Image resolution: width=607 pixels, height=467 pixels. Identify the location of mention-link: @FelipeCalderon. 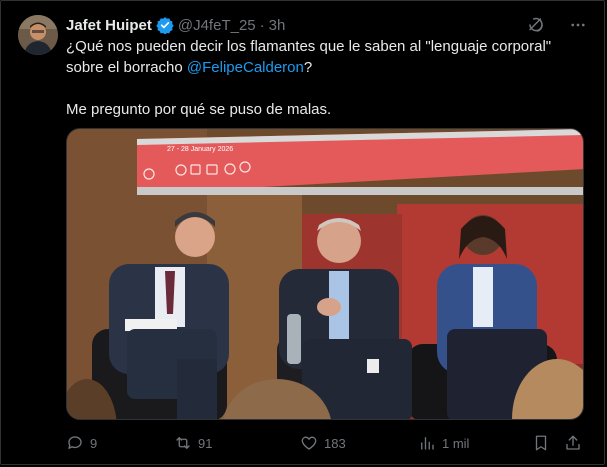
(245, 67).